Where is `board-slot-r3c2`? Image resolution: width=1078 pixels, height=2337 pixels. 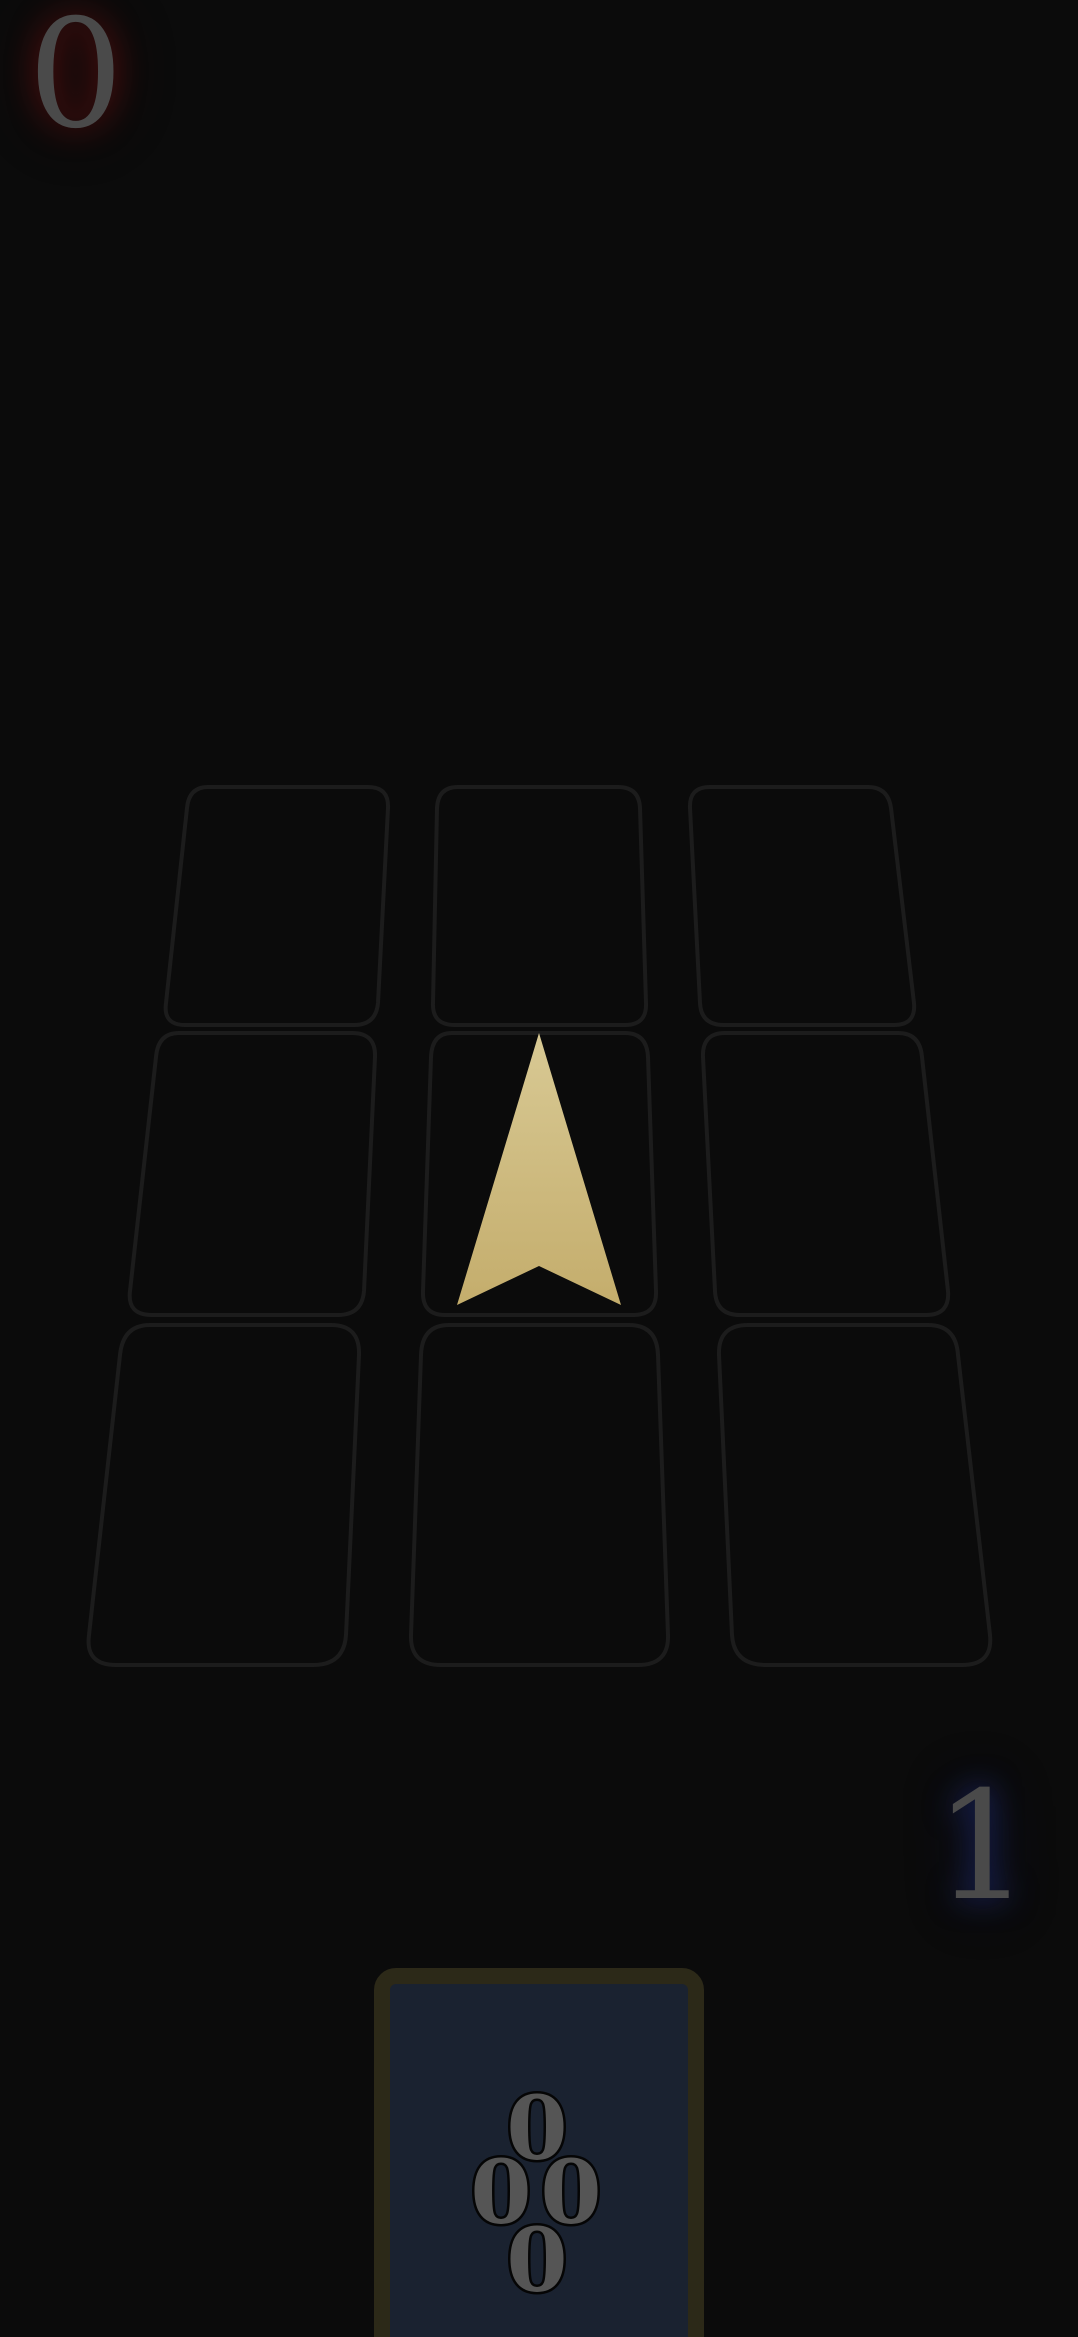 board-slot-r3c2 is located at coordinates (539, 1495).